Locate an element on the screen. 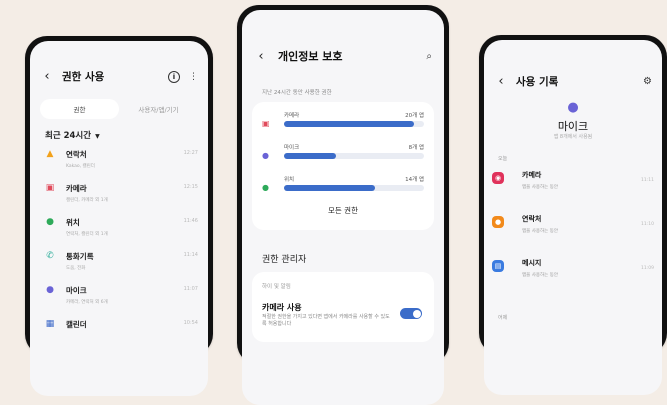 This screenshot has width=667, height=405. contacts-app-icon: ● is located at coordinates (498, 222).